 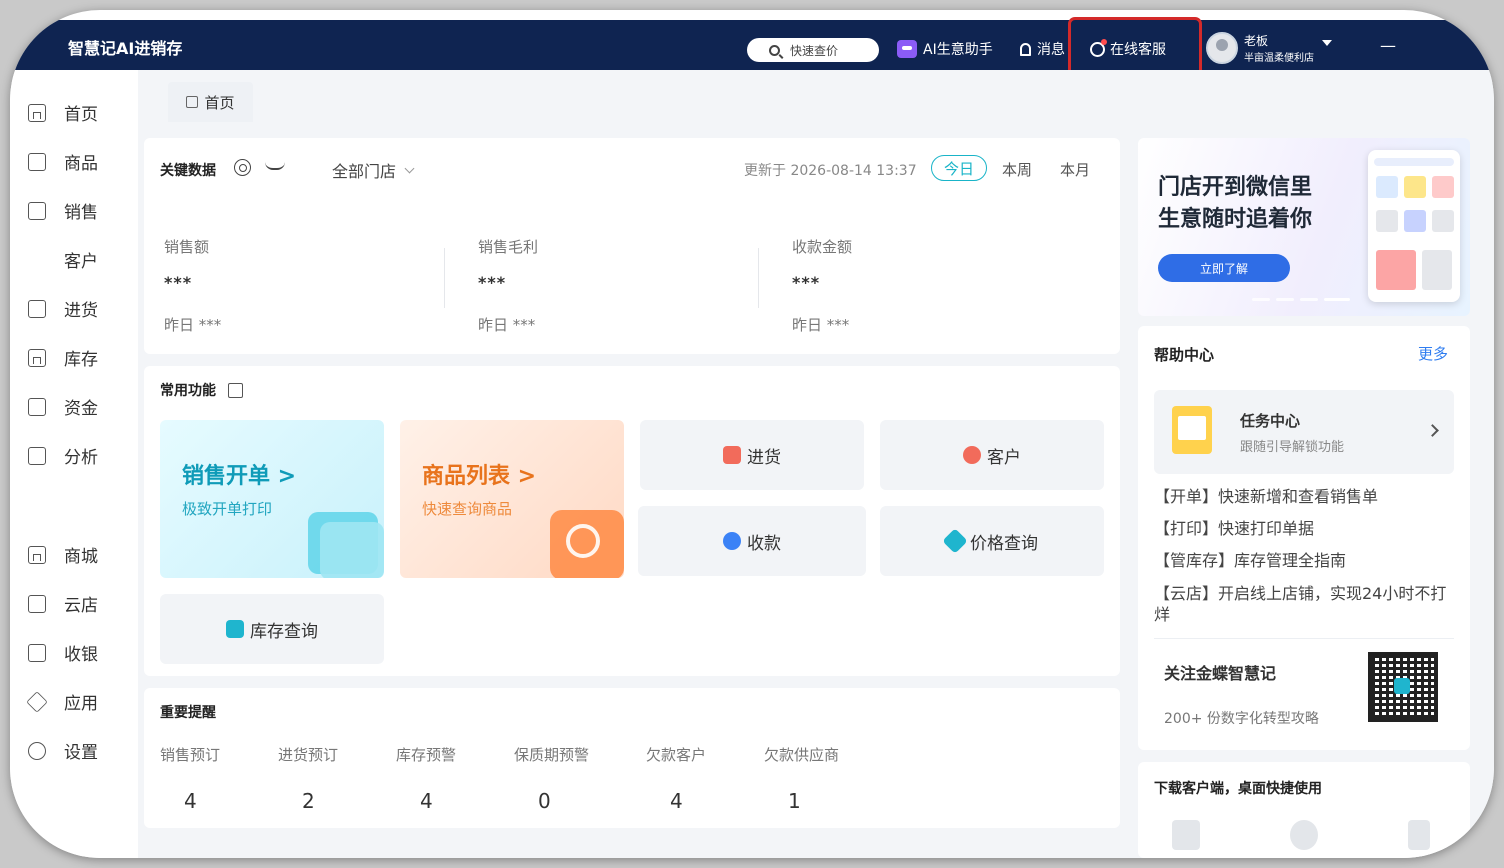 I want to click on receipt-tile: 收款, so click(x=752, y=541).